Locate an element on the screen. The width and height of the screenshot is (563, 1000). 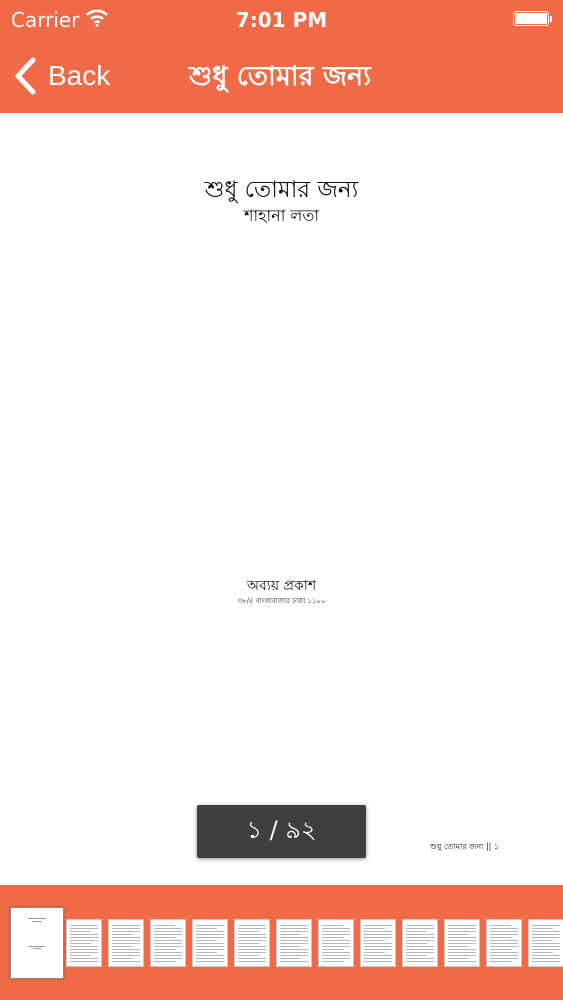
thumbnail-strip is located at coordinates (281, 942).